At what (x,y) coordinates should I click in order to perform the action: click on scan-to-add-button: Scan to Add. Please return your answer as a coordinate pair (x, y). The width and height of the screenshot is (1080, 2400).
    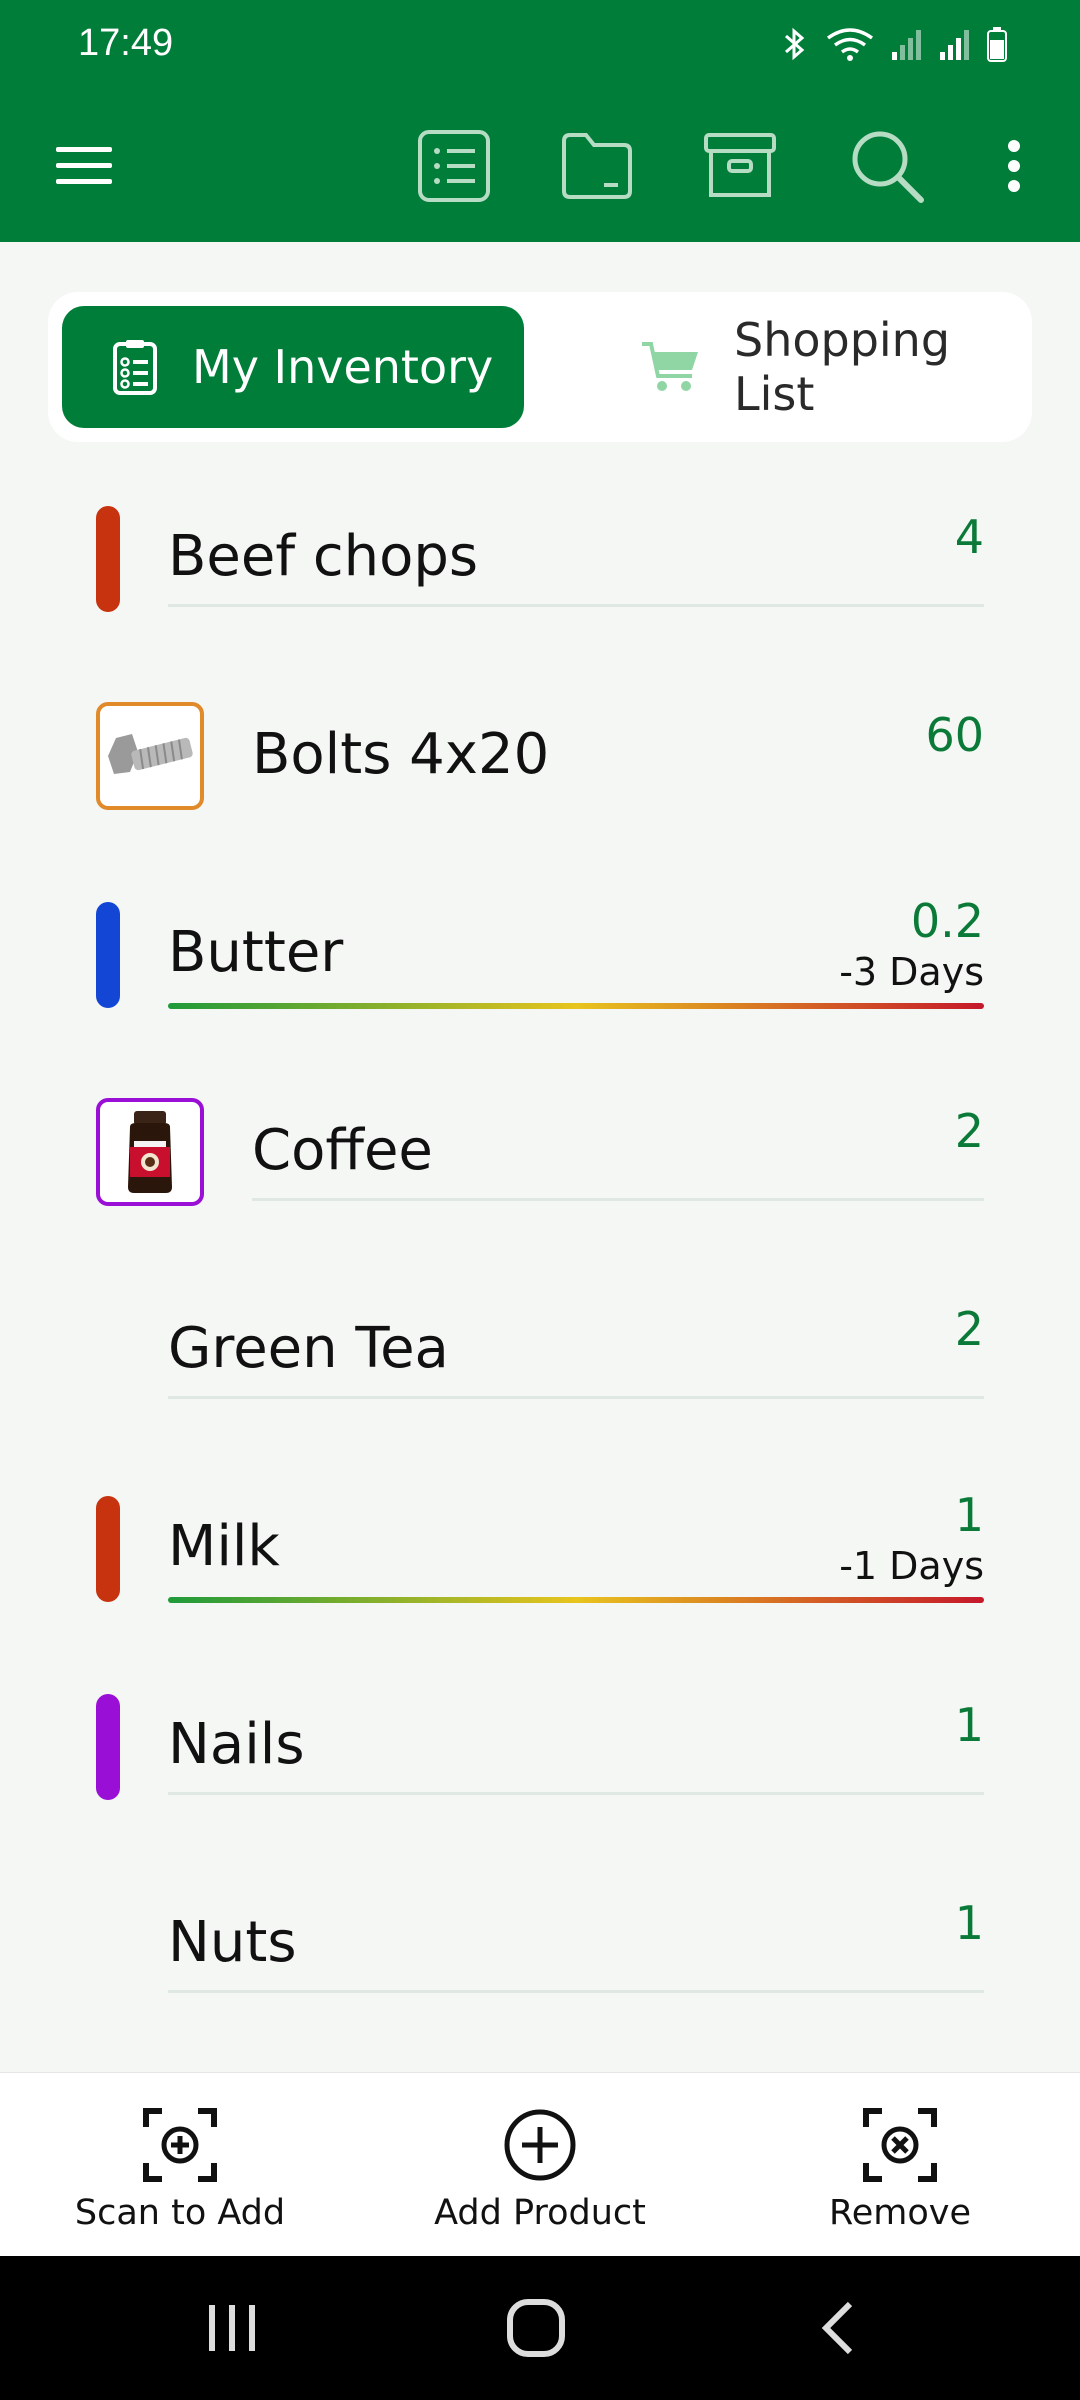
    Looking at the image, I should click on (180, 2165).